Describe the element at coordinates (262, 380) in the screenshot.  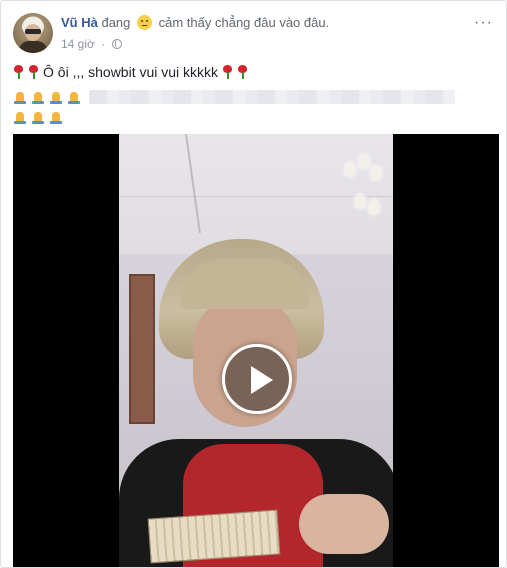
I see `play-icon` at that location.